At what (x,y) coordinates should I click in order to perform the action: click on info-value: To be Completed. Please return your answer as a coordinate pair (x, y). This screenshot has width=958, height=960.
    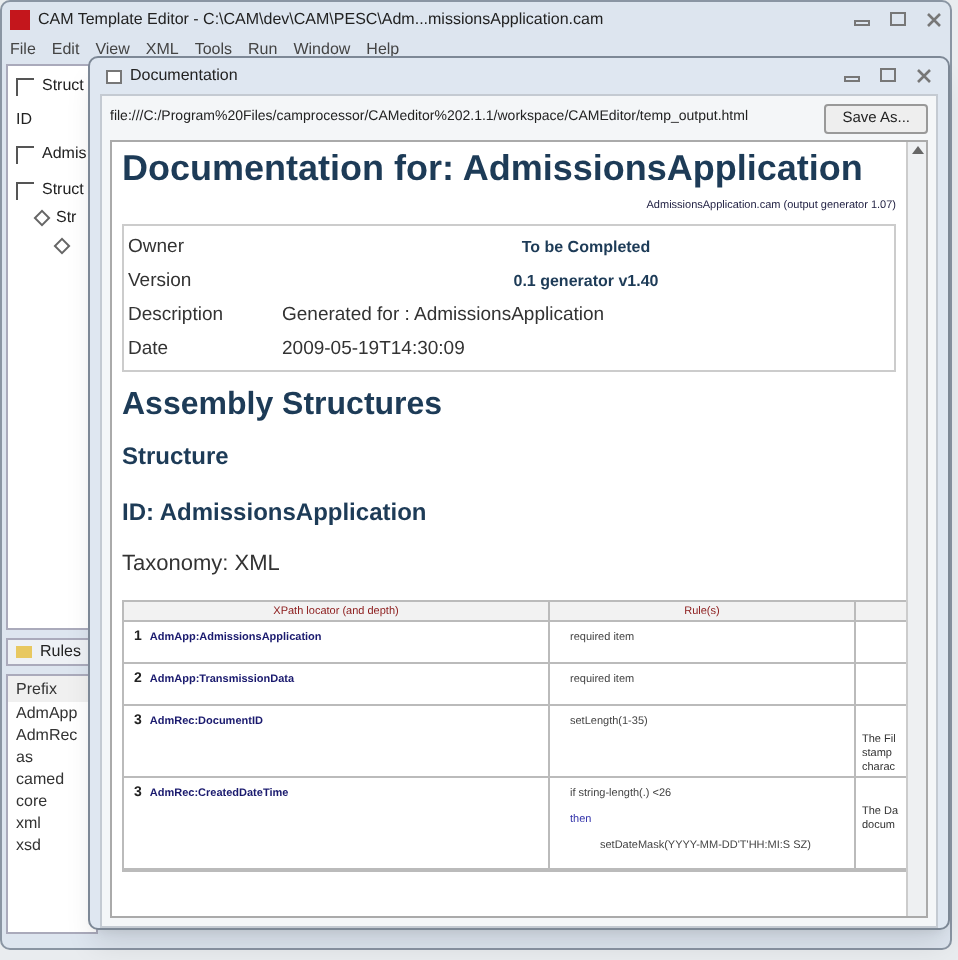
    Looking at the image, I should click on (586, 247).